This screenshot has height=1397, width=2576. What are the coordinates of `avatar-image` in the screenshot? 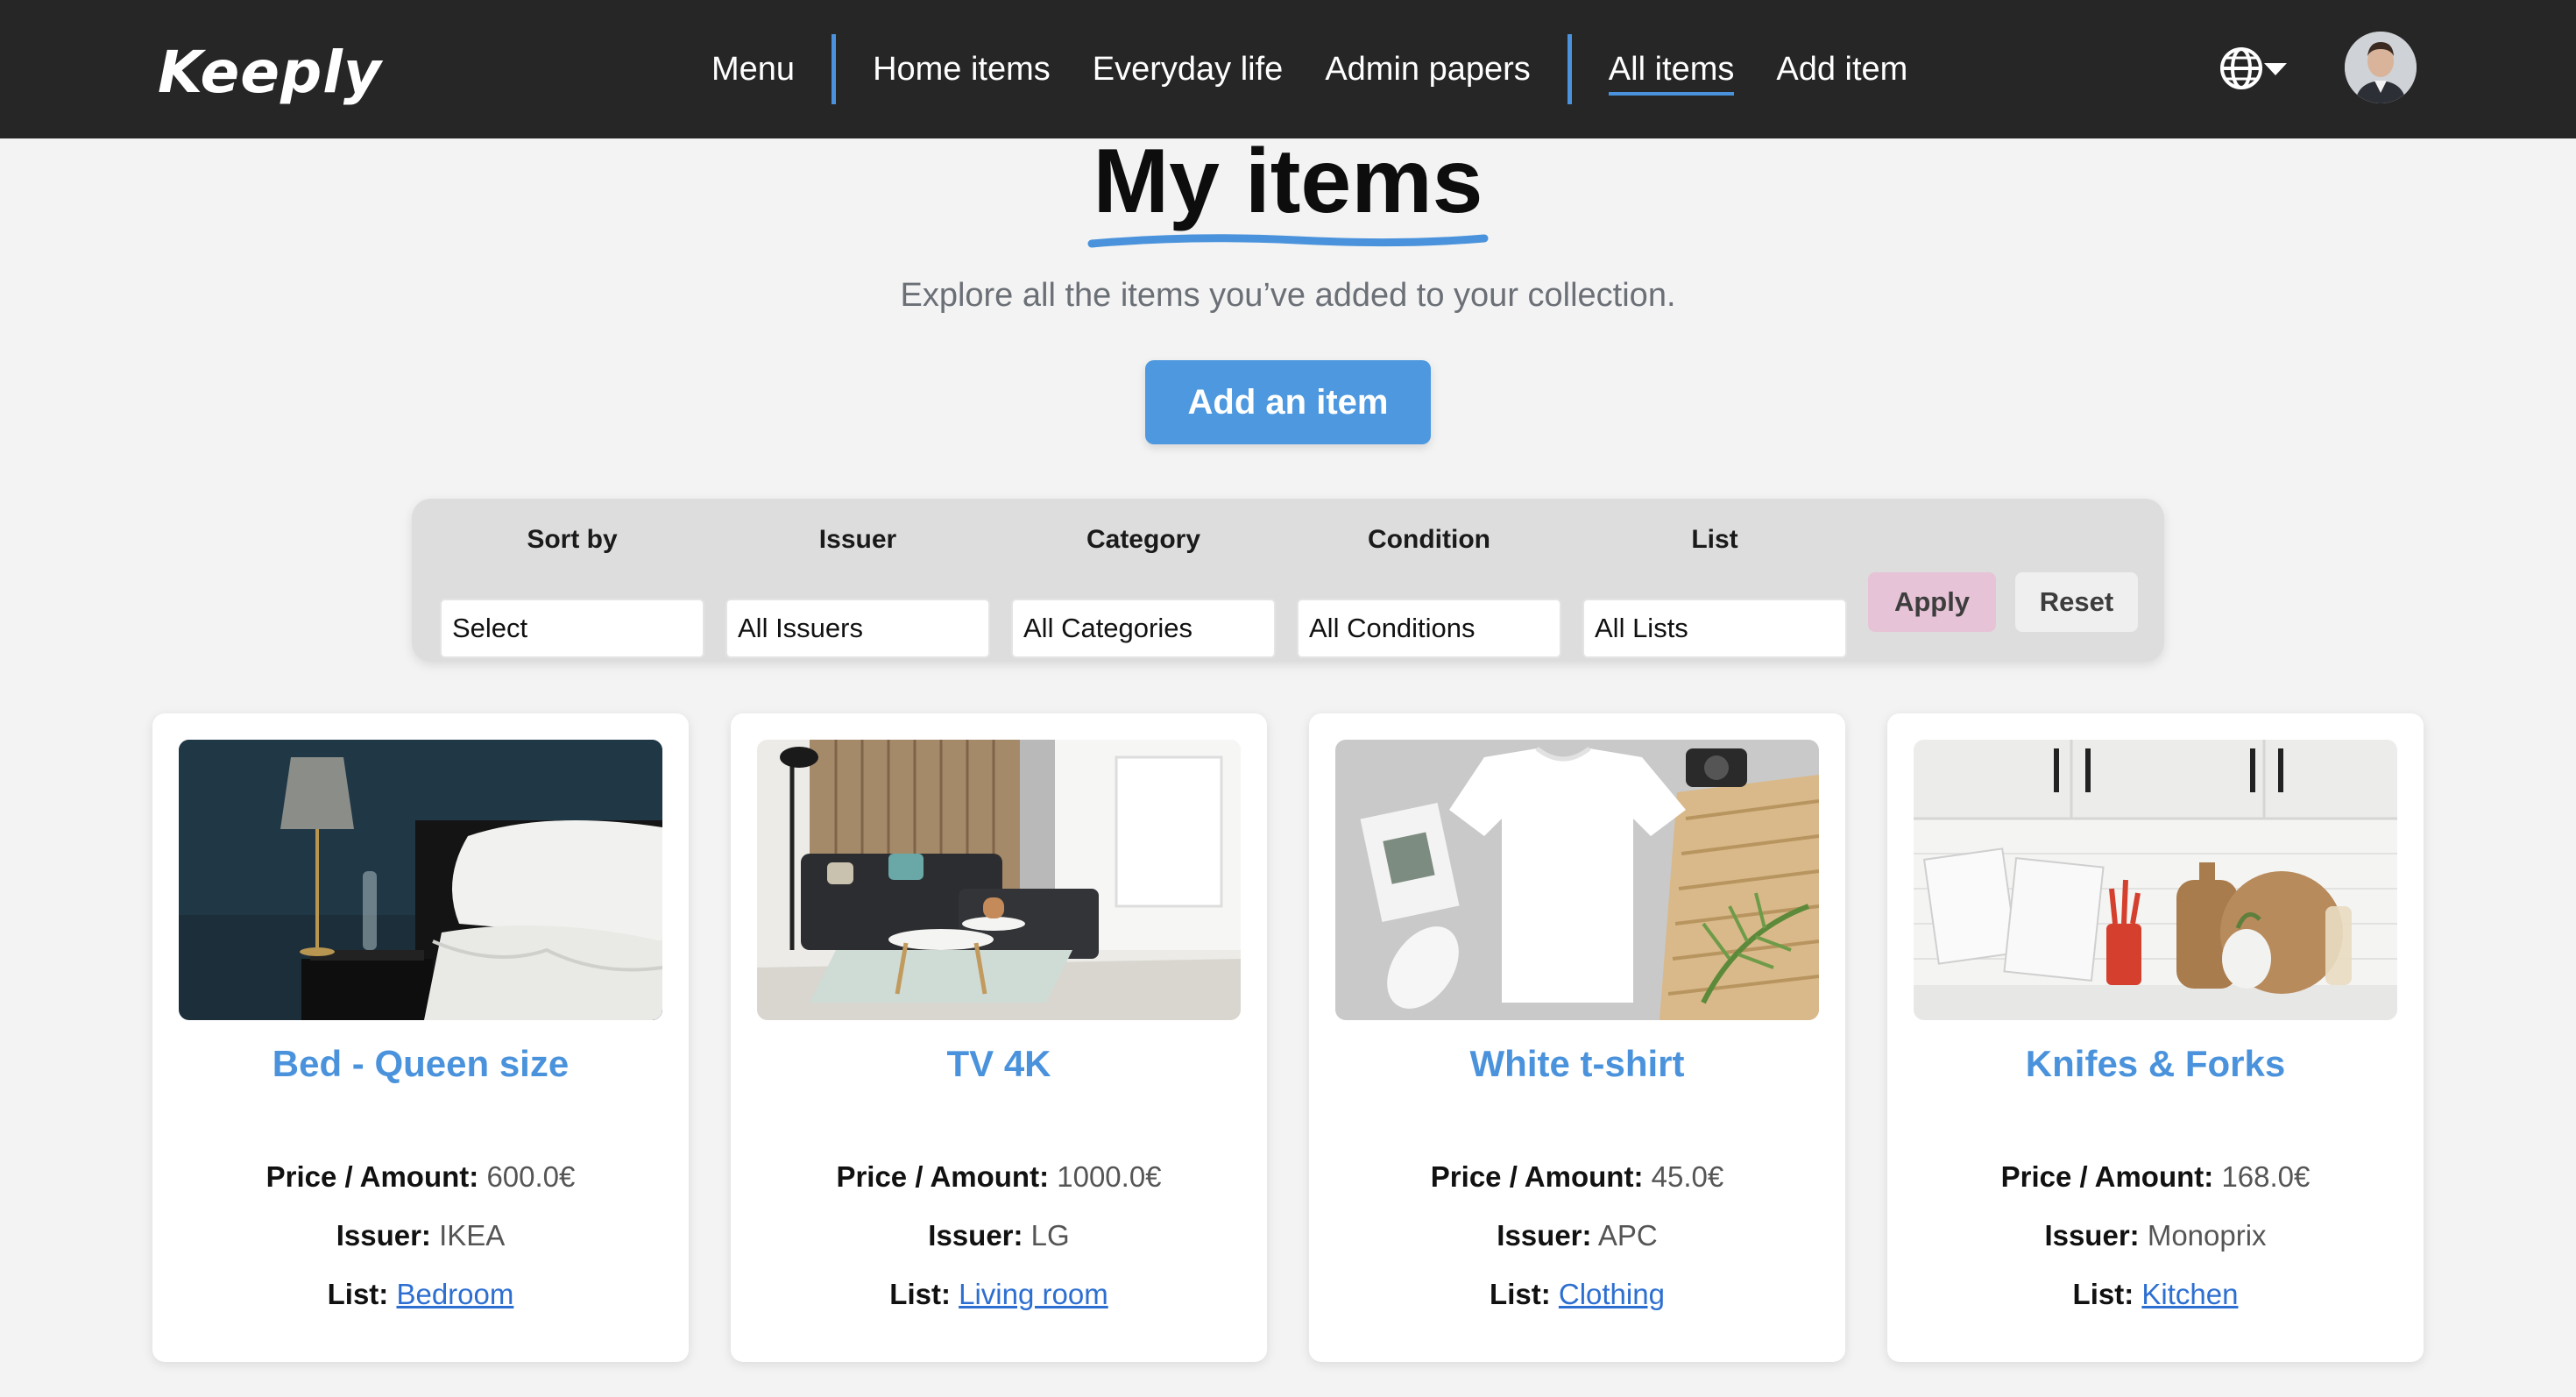 It's located at (2381, 67).